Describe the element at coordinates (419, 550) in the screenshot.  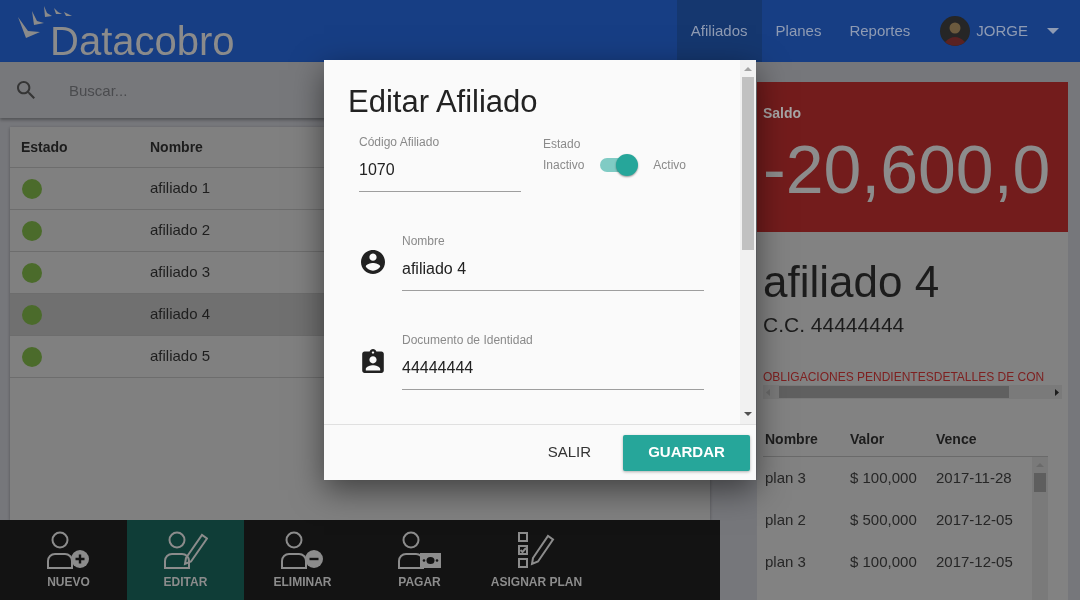
I see `user-banknote-icon` at that location.